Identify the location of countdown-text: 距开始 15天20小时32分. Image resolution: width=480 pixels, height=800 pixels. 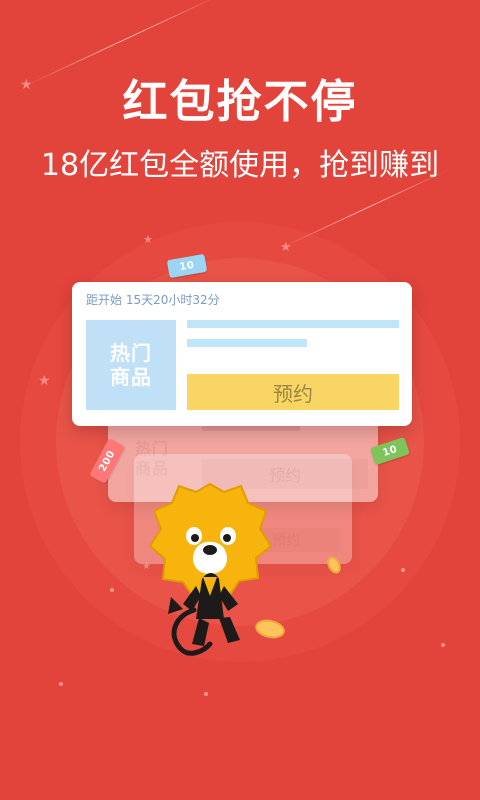
(153, 300).